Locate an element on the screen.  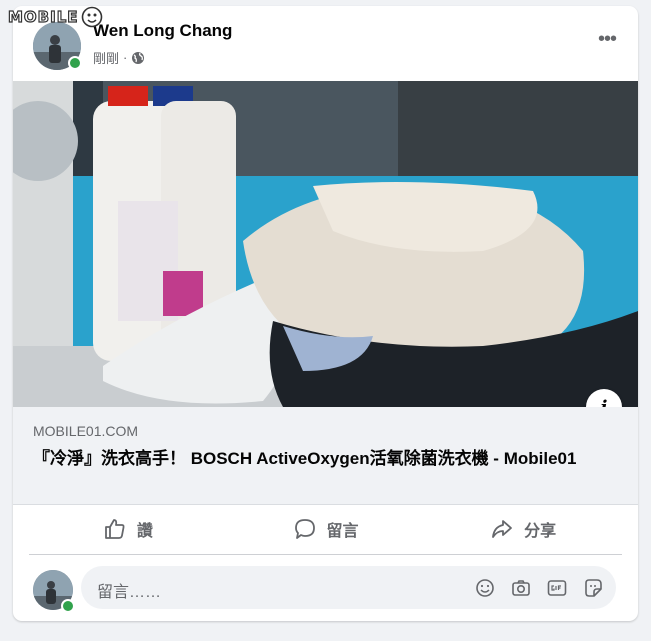
share-button: 分享 is located at coordinates (523, 529).